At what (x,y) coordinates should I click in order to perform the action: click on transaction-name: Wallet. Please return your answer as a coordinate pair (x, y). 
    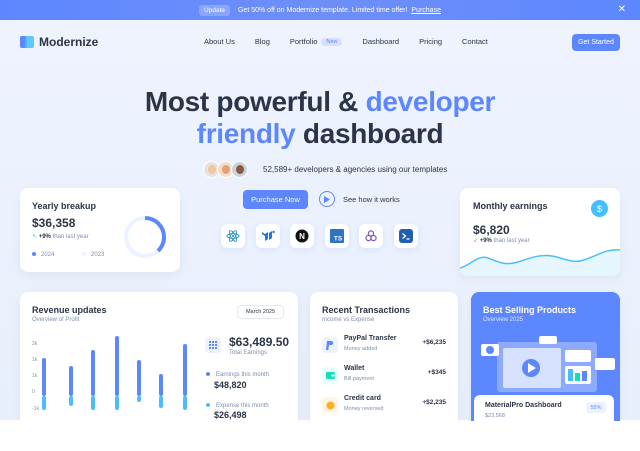
    Looking at the image, I should click on (354, 368).